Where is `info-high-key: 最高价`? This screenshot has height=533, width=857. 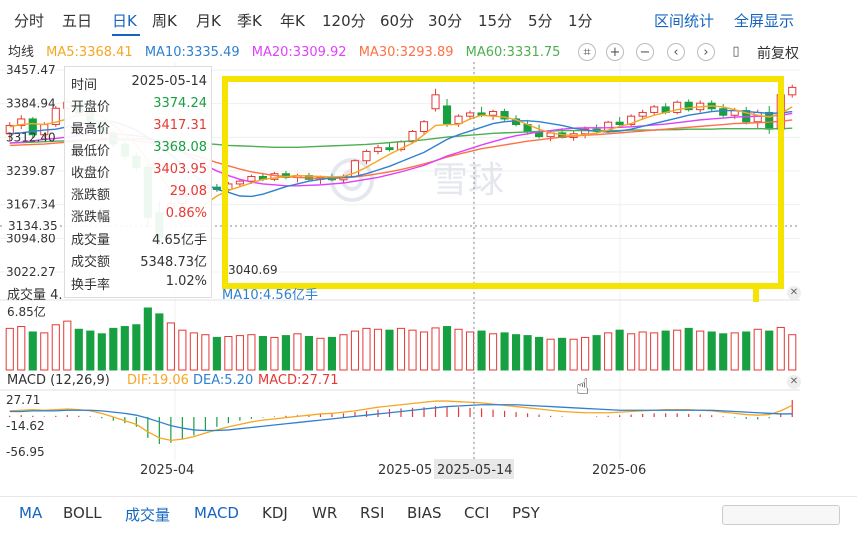 info-high-key: 最高价 is located at coordinates (91, 129).